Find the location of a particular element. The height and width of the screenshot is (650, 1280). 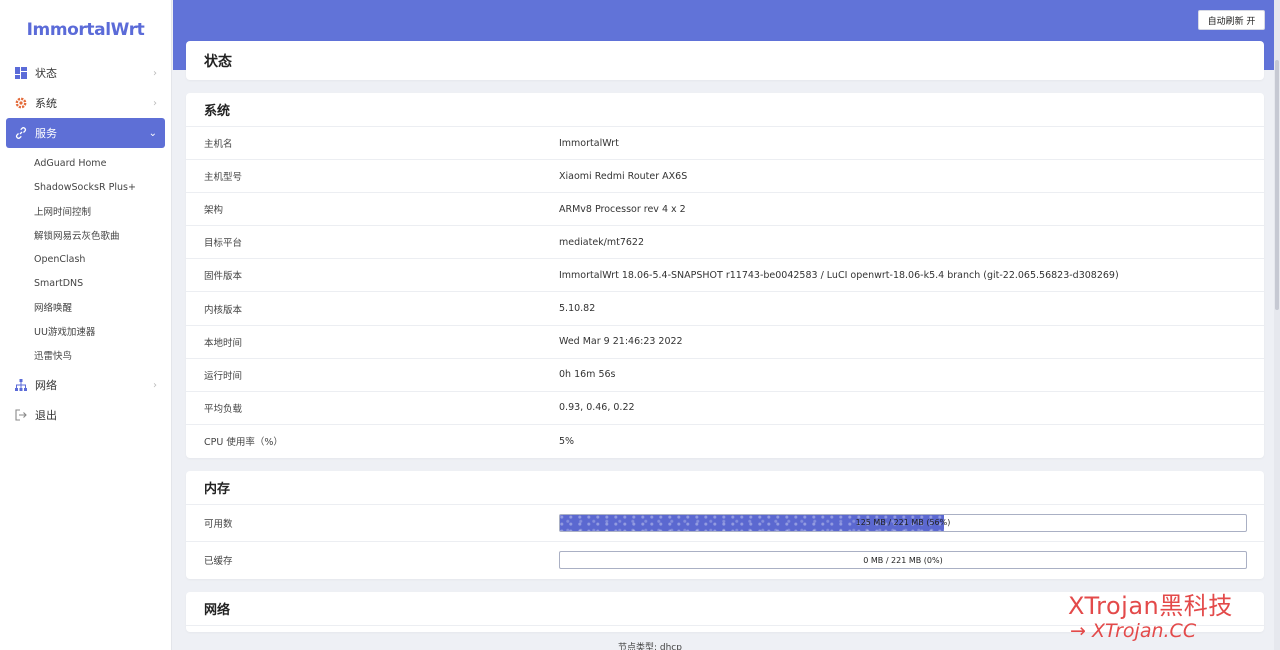

progress-text: 125 MB / 221 MB (56%) is located at coordinates (903, 523).